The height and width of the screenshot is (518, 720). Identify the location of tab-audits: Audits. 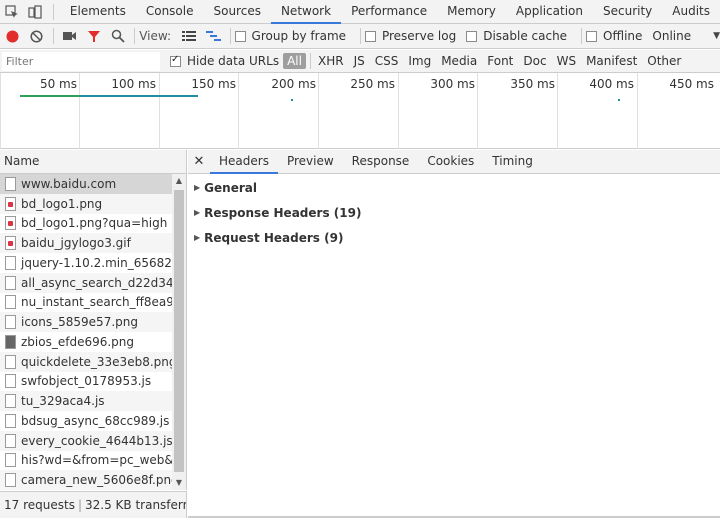
(691, 12).